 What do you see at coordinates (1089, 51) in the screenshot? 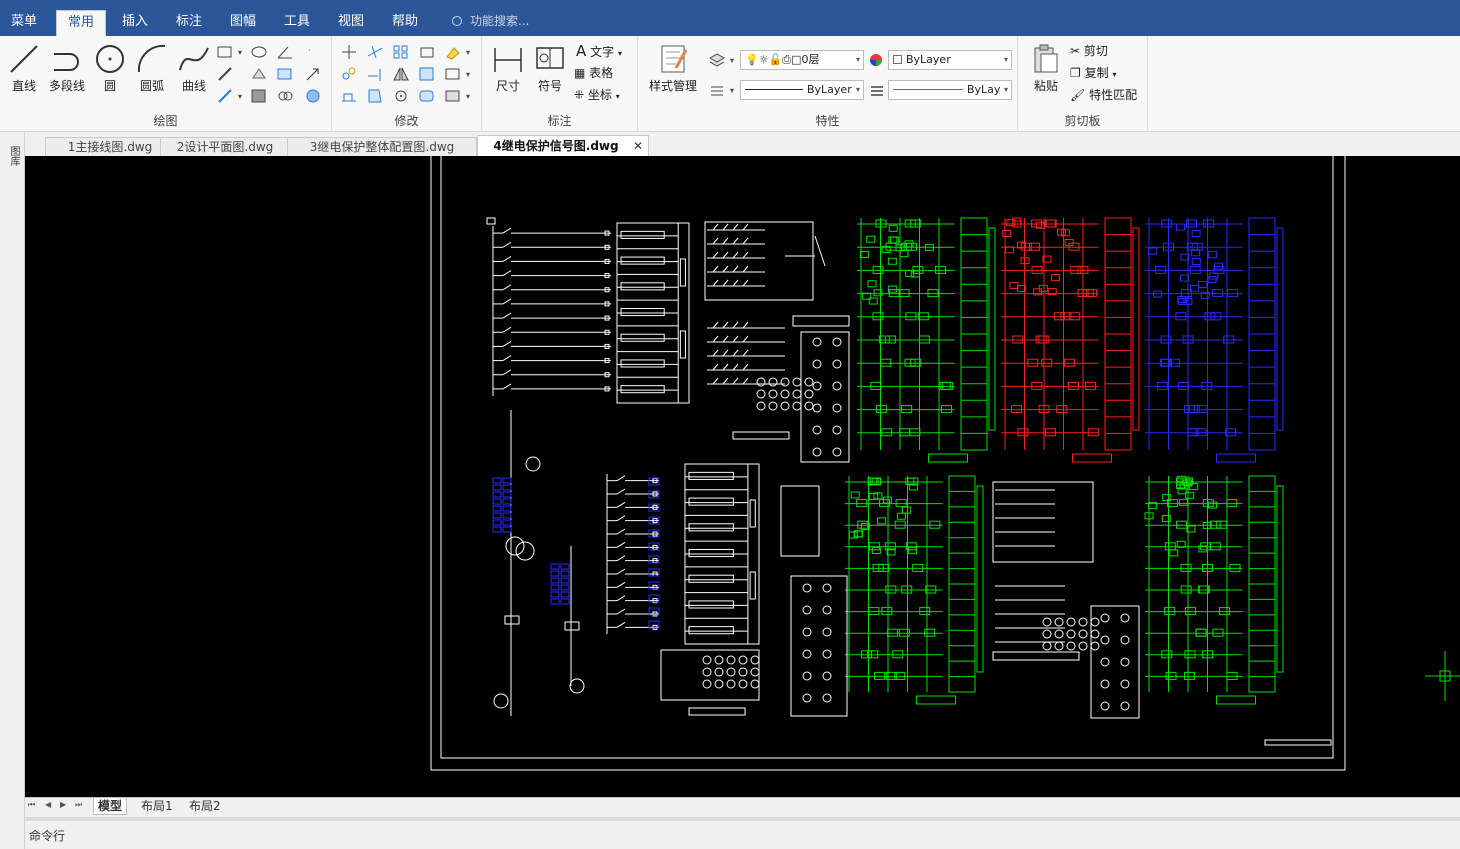
I see `cut-button: ✂ 剪切` at bounding box center [1089, 51].